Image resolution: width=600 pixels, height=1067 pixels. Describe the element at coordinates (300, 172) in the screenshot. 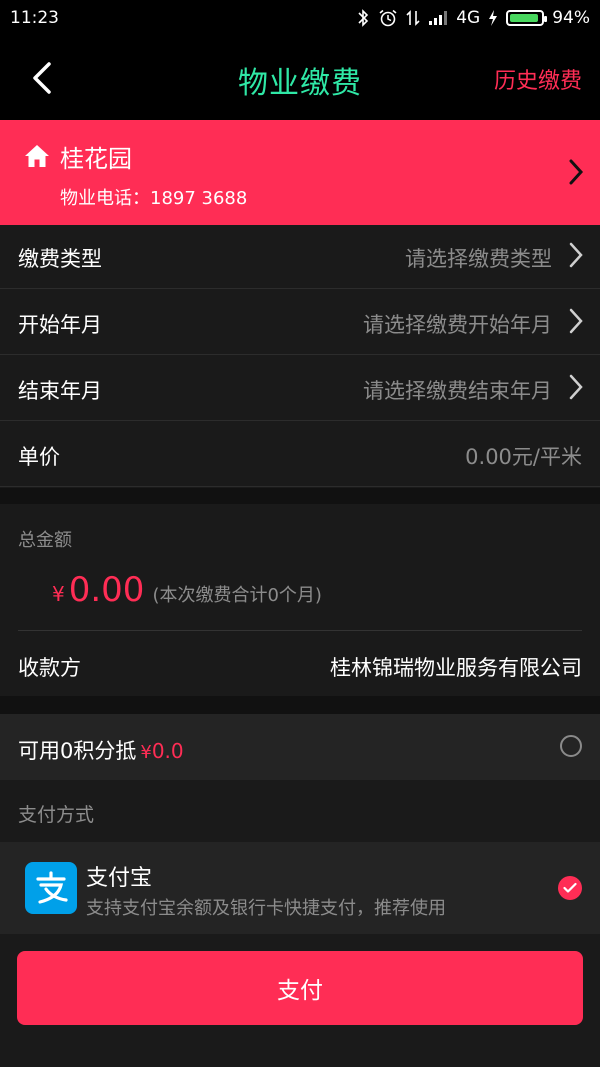

I see `community-banner: 桂花园 物业电话：1897 3688` at that location.